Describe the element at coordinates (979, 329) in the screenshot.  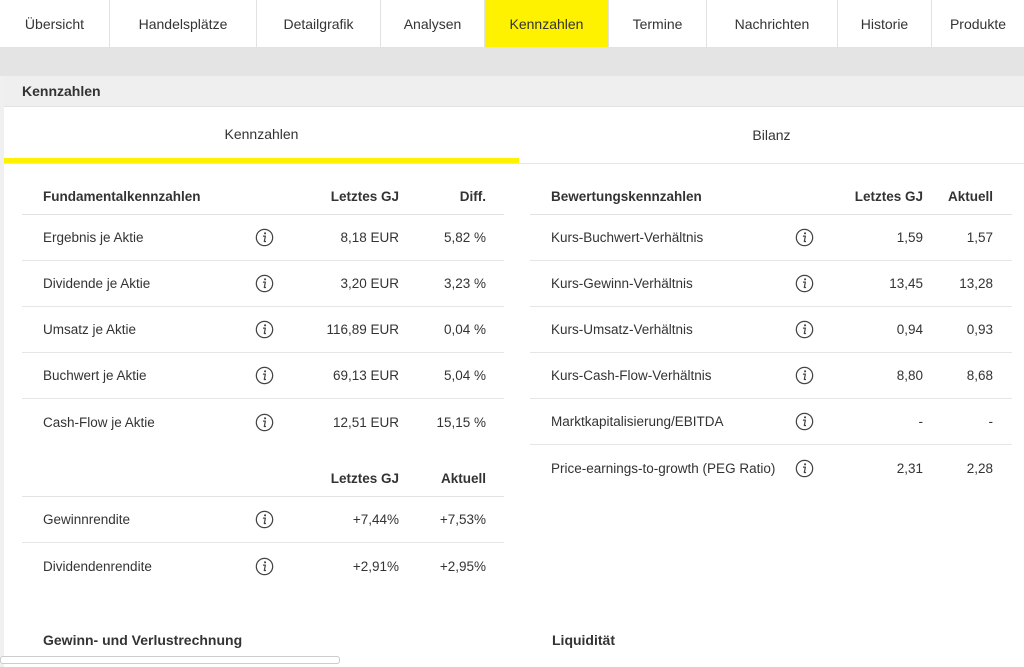
I see `value-second: 0,93` at that location.